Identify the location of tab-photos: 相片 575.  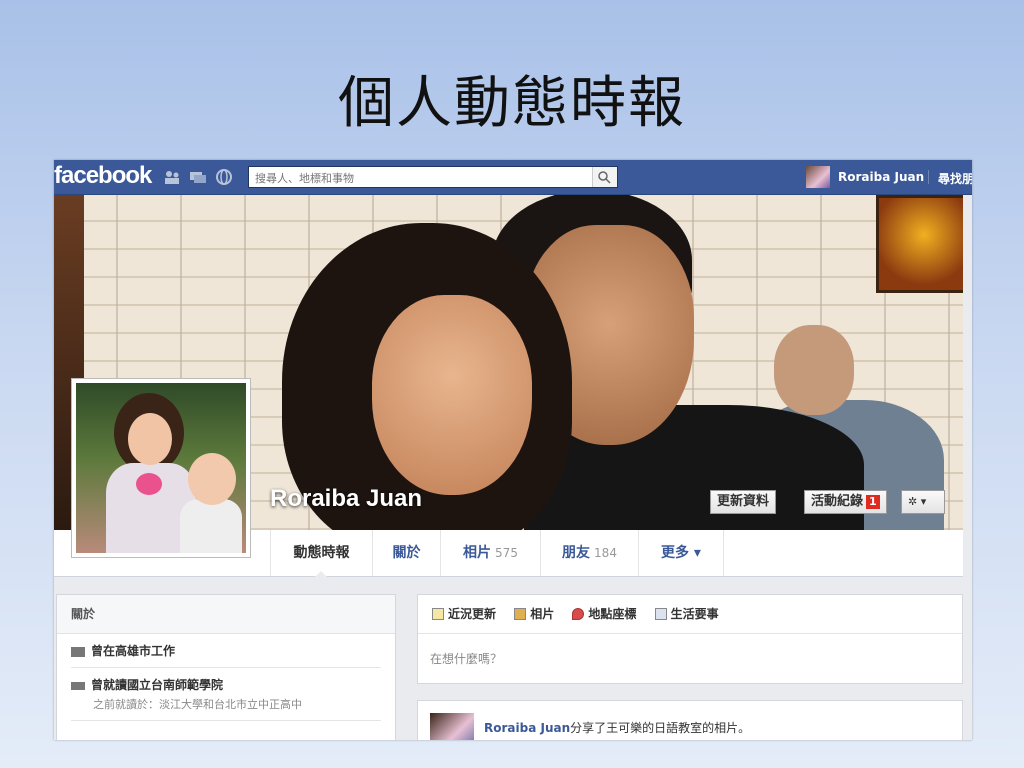
(490, 553).